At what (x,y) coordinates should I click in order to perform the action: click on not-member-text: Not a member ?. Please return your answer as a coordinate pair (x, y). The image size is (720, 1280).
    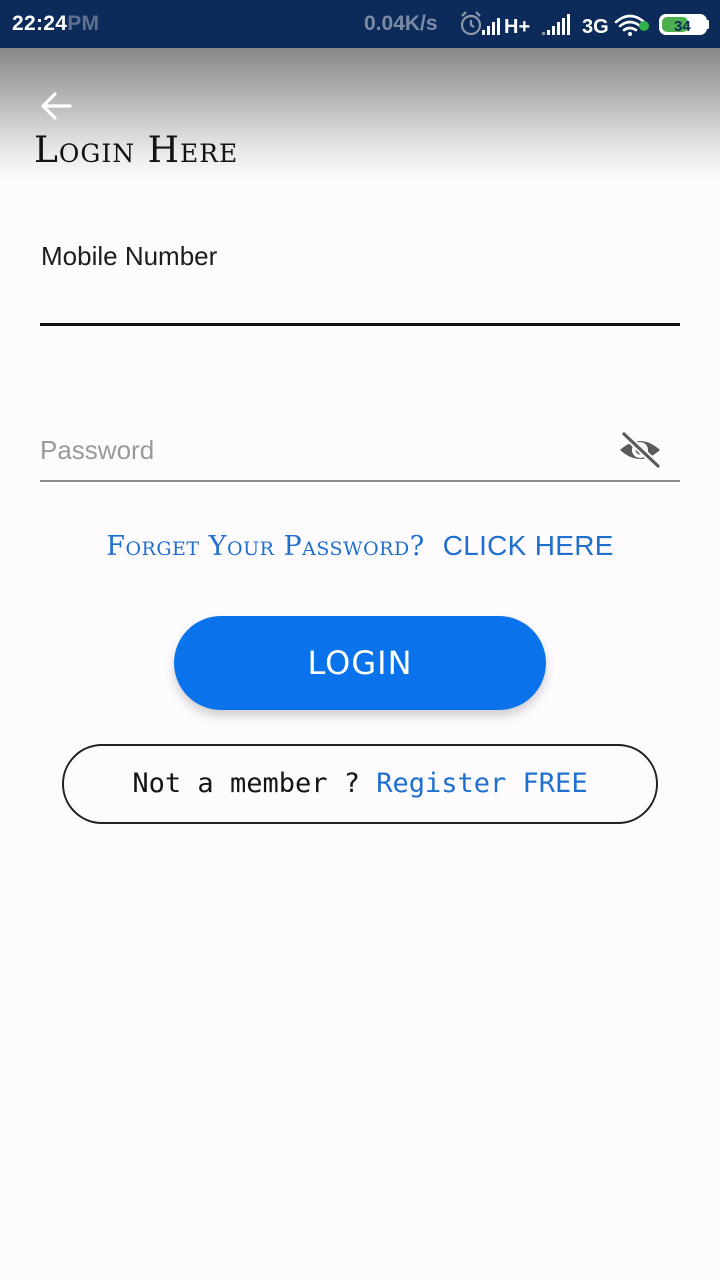
    Looking at the image, I should click on (246, 783).